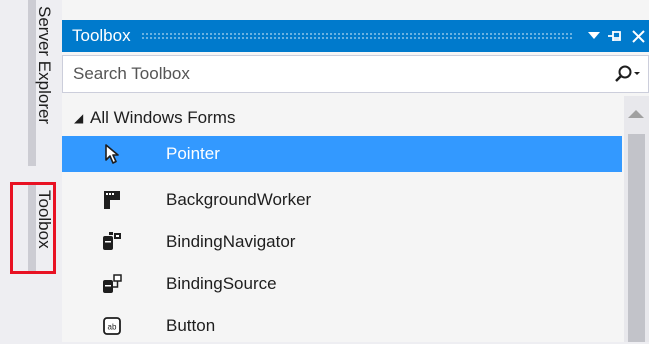 The image size is (649, 344). I want to click on title-grip, so click(356, 36).